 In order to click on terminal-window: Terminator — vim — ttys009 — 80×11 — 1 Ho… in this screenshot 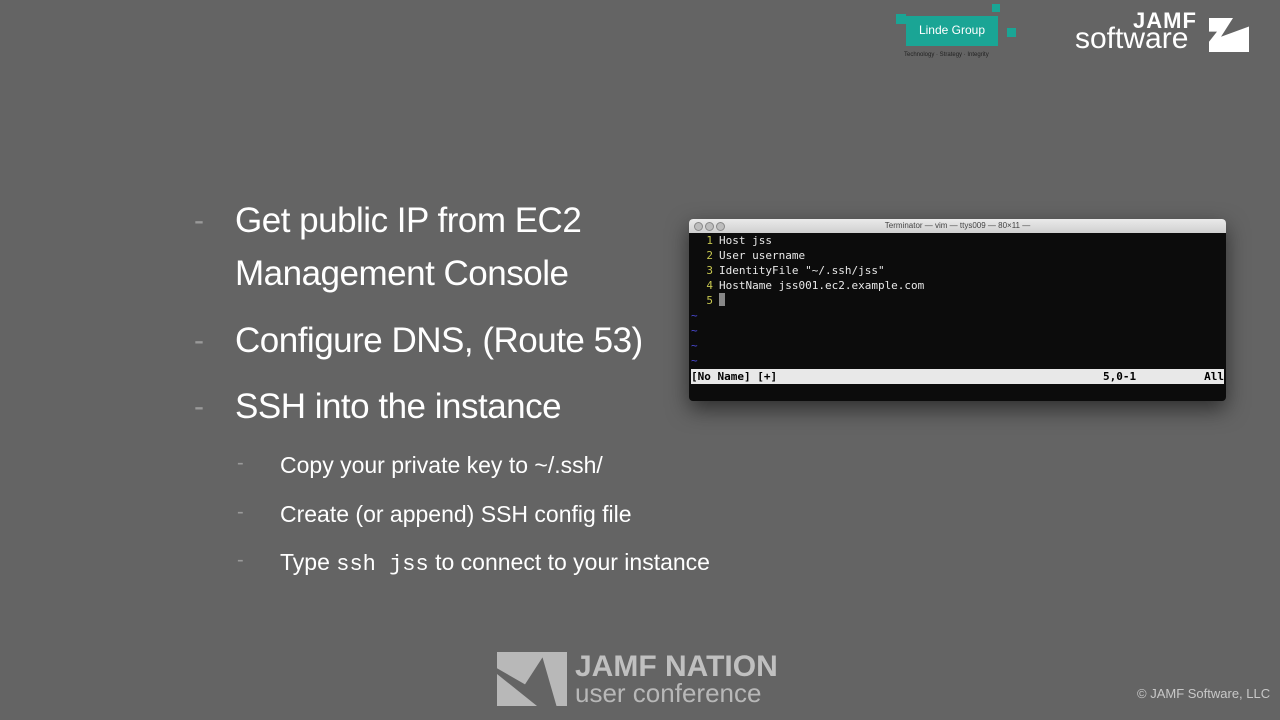, I will do `click(957, 310)`.